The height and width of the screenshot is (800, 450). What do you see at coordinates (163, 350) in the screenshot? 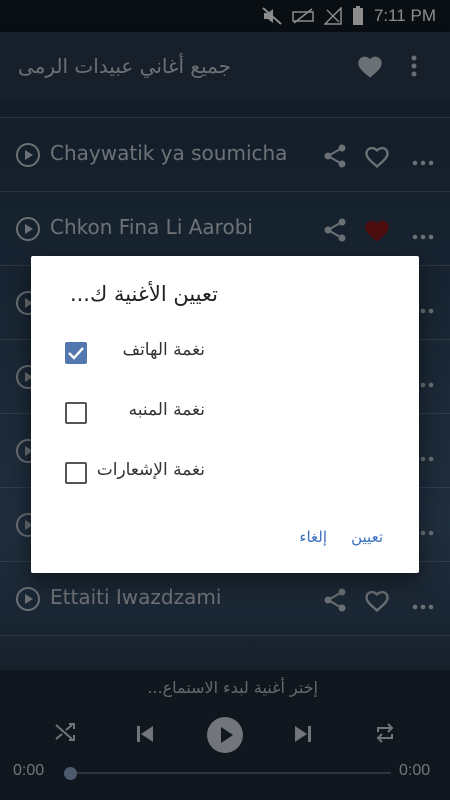
I see `option-label: نغمة الهاتف` at bounding box center [163, 350].